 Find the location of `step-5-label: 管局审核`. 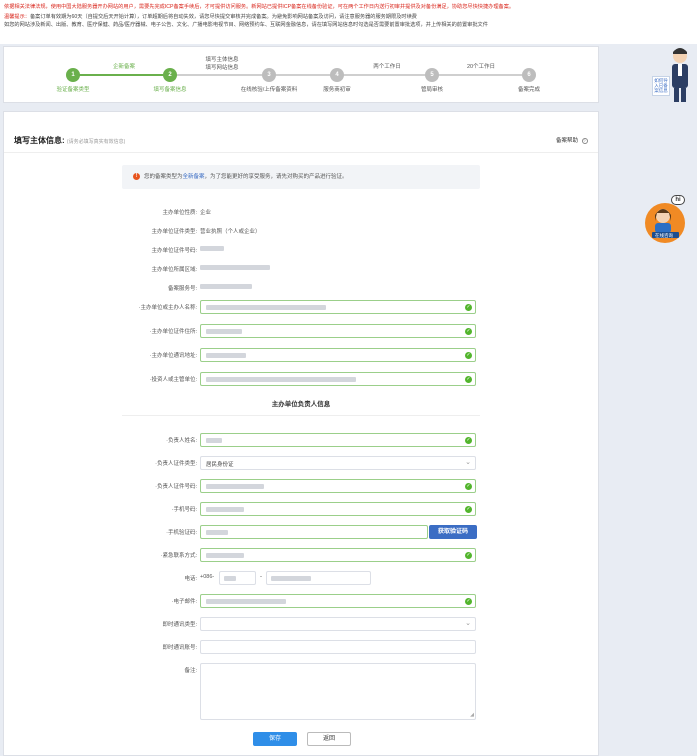

step-5-label: 管局审核 is located at coordinates (431, 90).